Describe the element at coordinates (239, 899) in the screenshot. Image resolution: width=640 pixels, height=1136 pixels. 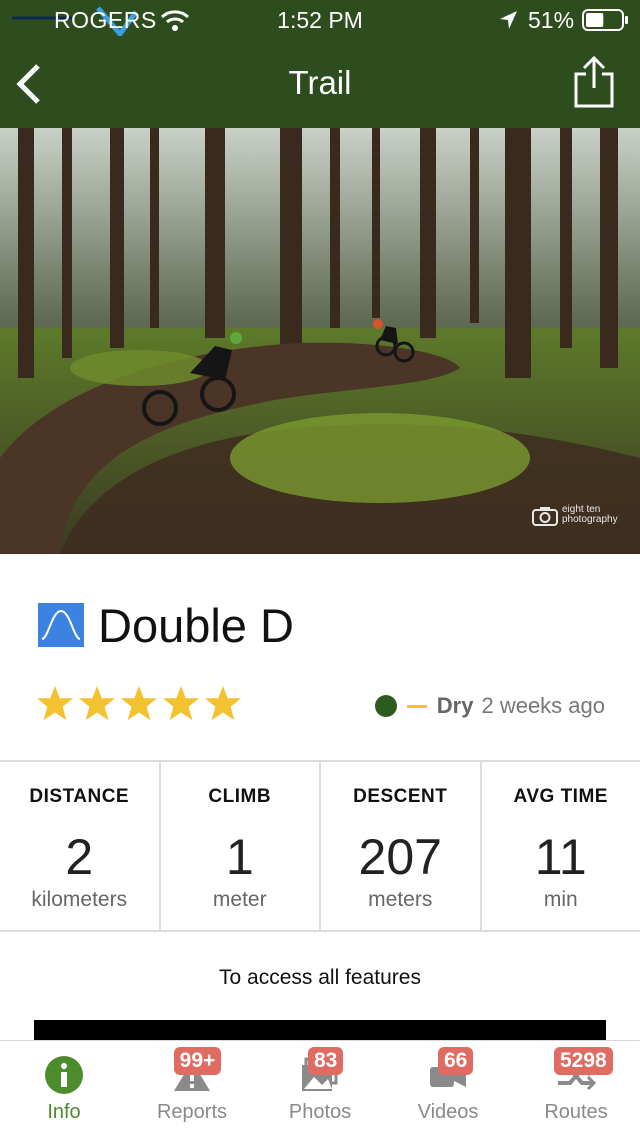
I see `stat-unit: meter` at that location.